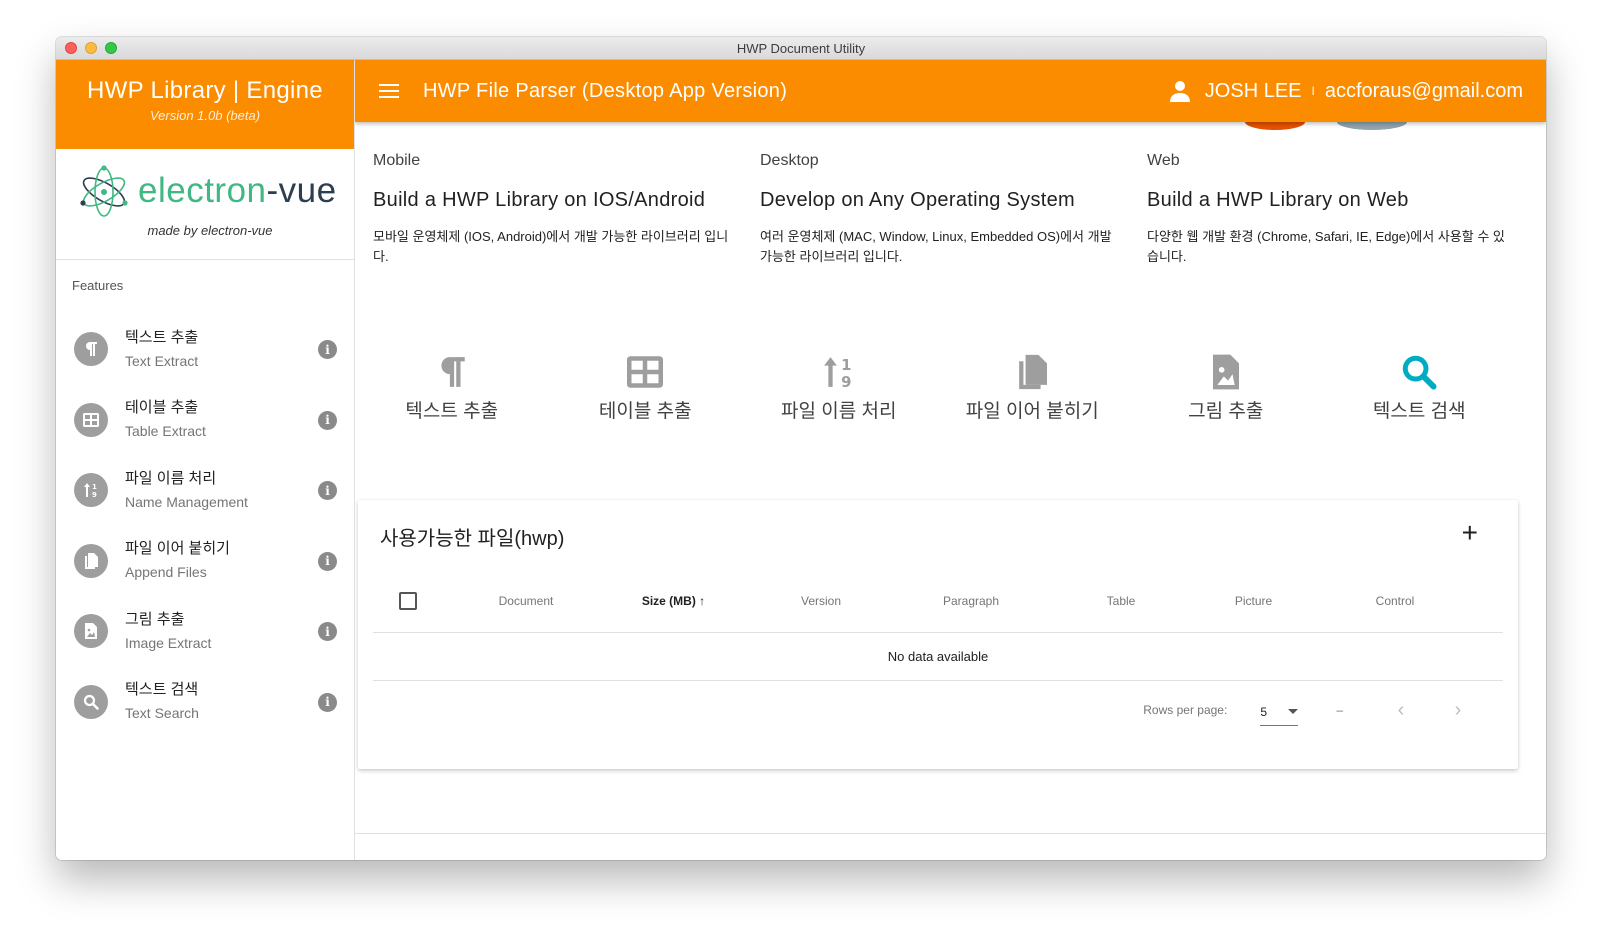 This screenshot has width=1602, height=934. What do you see at coordinates (702, 600) in the screenshot?
I see `sort-arrow-icon: ↑` at bounding box center [702, 600].